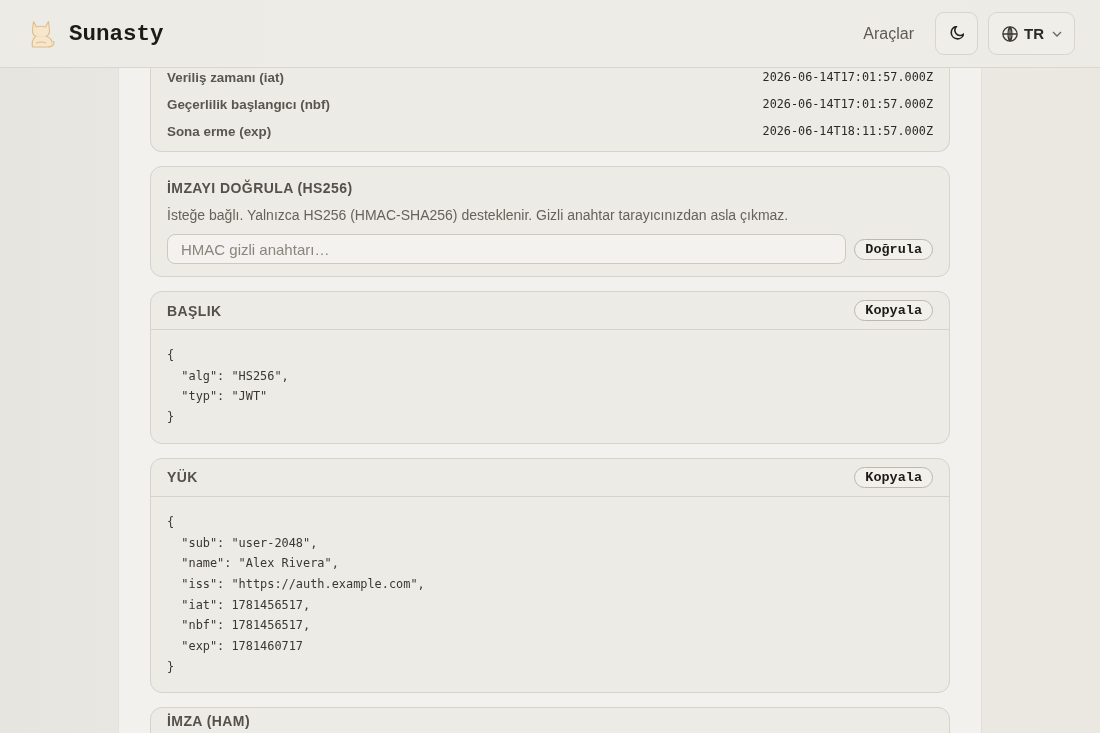 The image size is (1100, 733). I want to click on json-code-text: { "alg": "HS256", "typ": "JWT" }, so click(228, 387).